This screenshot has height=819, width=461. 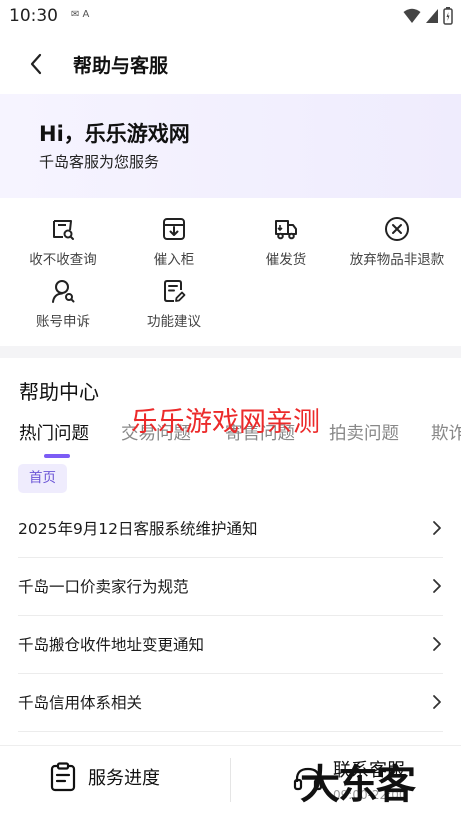 What do you see at coordinates (230, 146) in the screenshot?
I see `greeting-banner: Hi，乐乐游戏网 千岛客服为您服务` at bounding box center [230, 146].